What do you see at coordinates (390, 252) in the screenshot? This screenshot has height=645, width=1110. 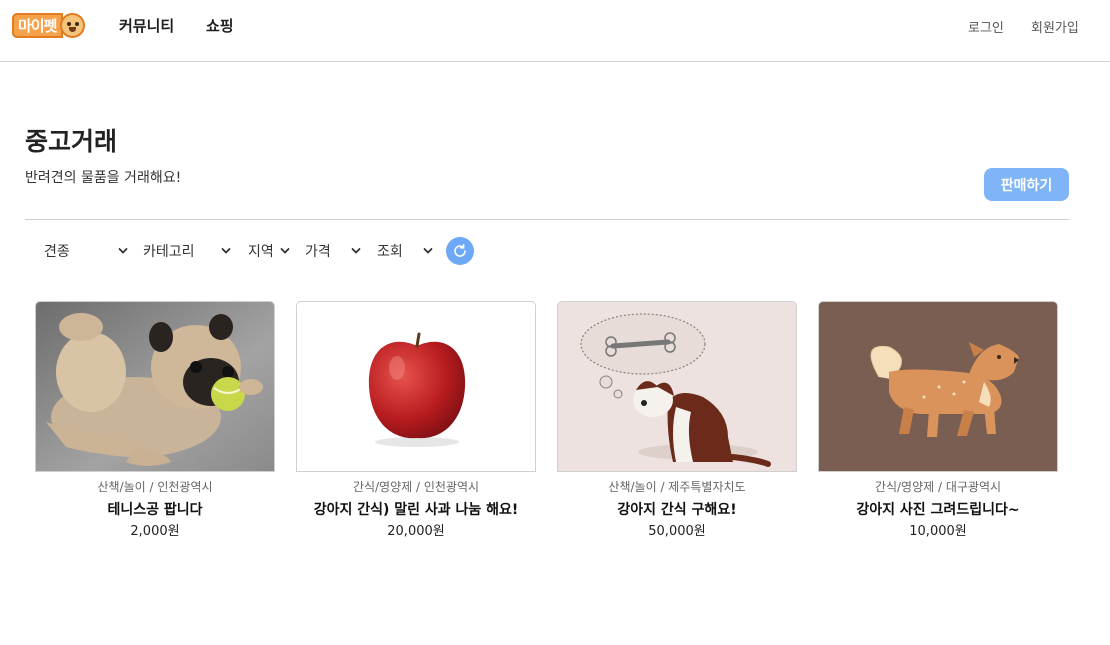 I see `filter-views-label: 조회` at bounding box center [390, 252].